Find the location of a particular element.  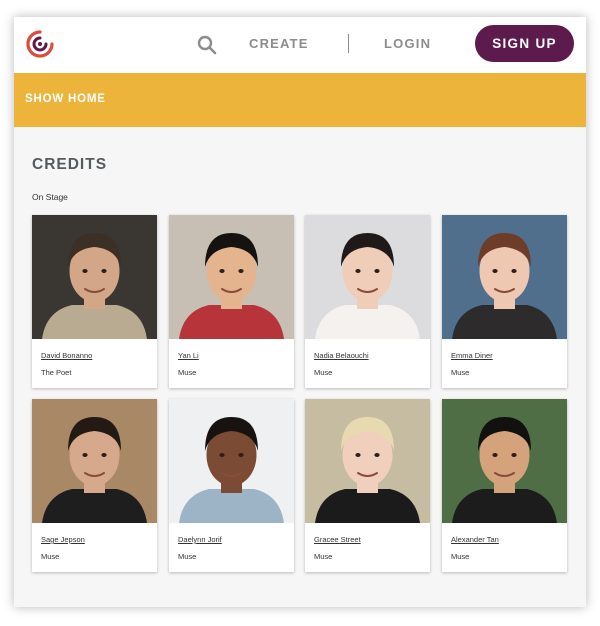

cast-card: Emma Diner Muse is located at coordinates (504, 301).